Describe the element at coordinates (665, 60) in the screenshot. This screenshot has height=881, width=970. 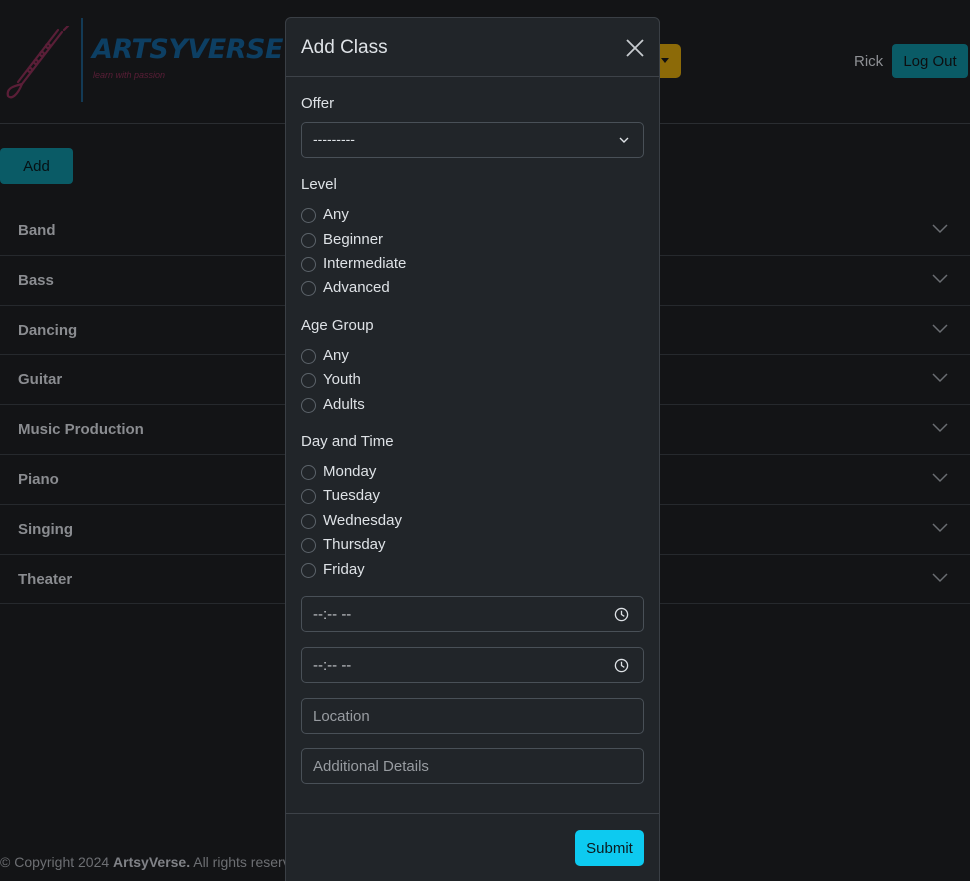
I see `caret-down-icon` at that location.